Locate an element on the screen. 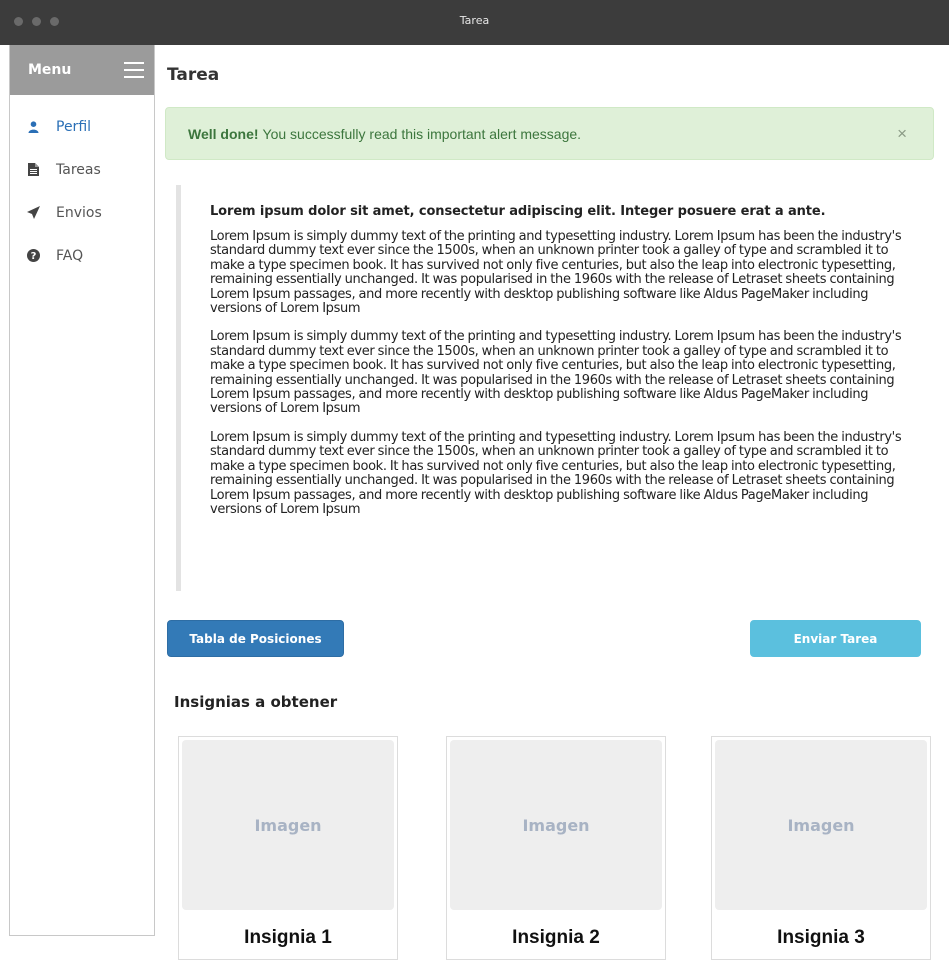  sidebar-item-label: Perfil is located at coordinates (74, 126).